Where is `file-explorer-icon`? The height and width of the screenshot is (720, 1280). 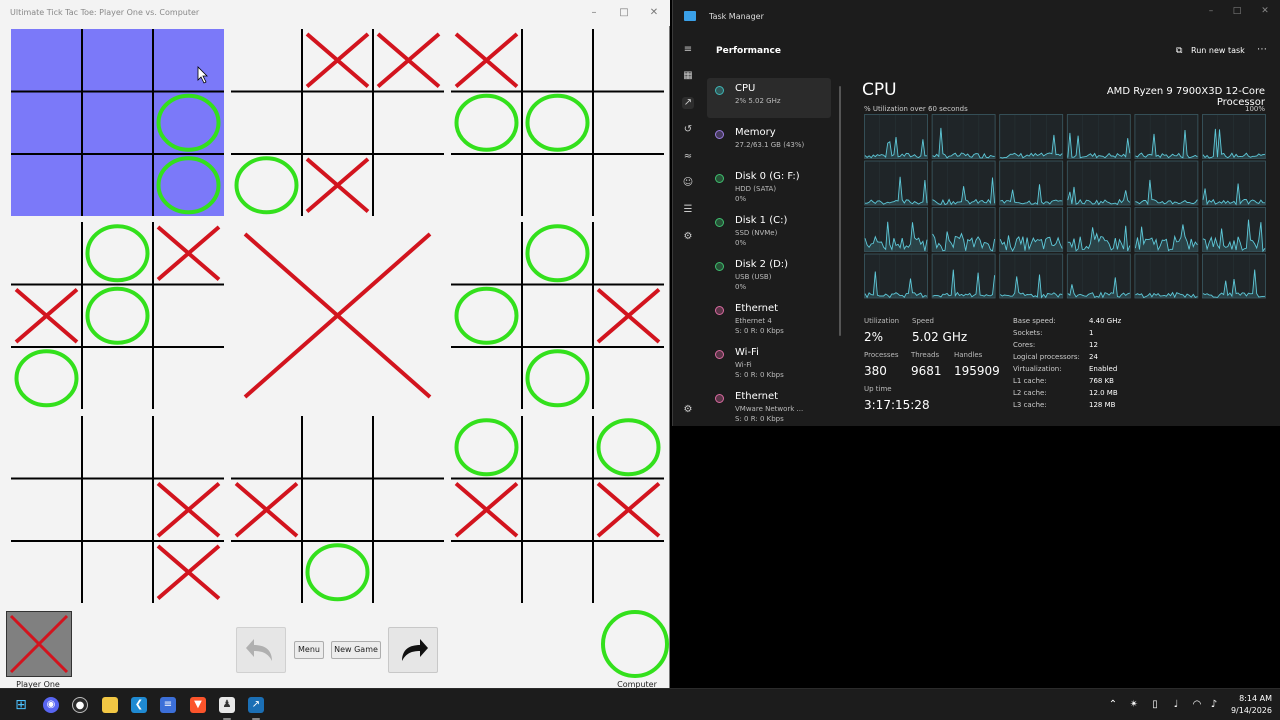
file-explorer-icon is located at coordinates (110, 705).